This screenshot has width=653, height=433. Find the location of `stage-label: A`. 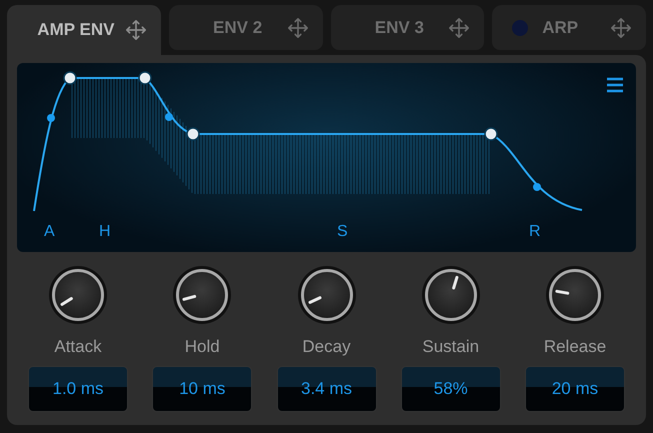

stage-label: A is located at coordinates (49, 232).